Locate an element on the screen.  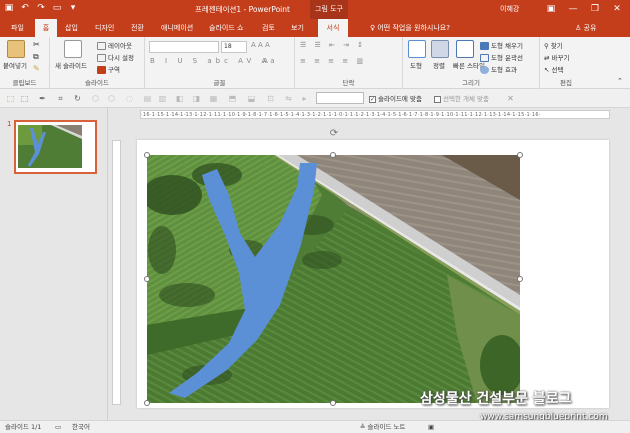
tab-file: 파일 is located at coordinates (17, 28).